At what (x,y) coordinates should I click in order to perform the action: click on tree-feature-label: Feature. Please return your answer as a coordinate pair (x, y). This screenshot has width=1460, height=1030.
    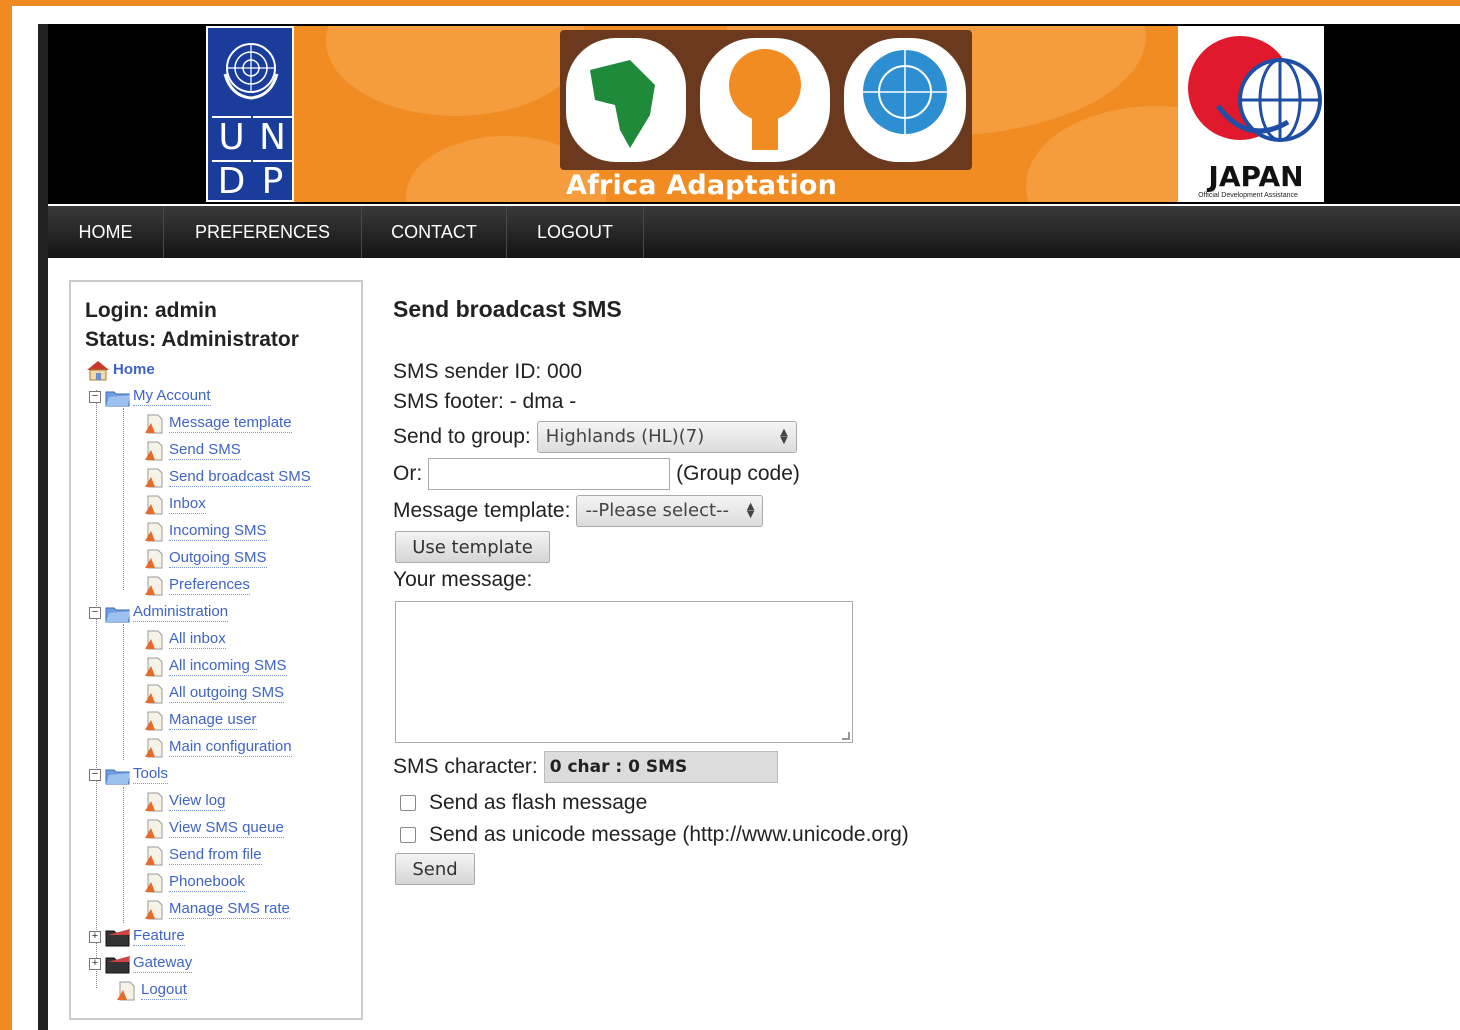
    Looking at the image, I should click on (159, 936).